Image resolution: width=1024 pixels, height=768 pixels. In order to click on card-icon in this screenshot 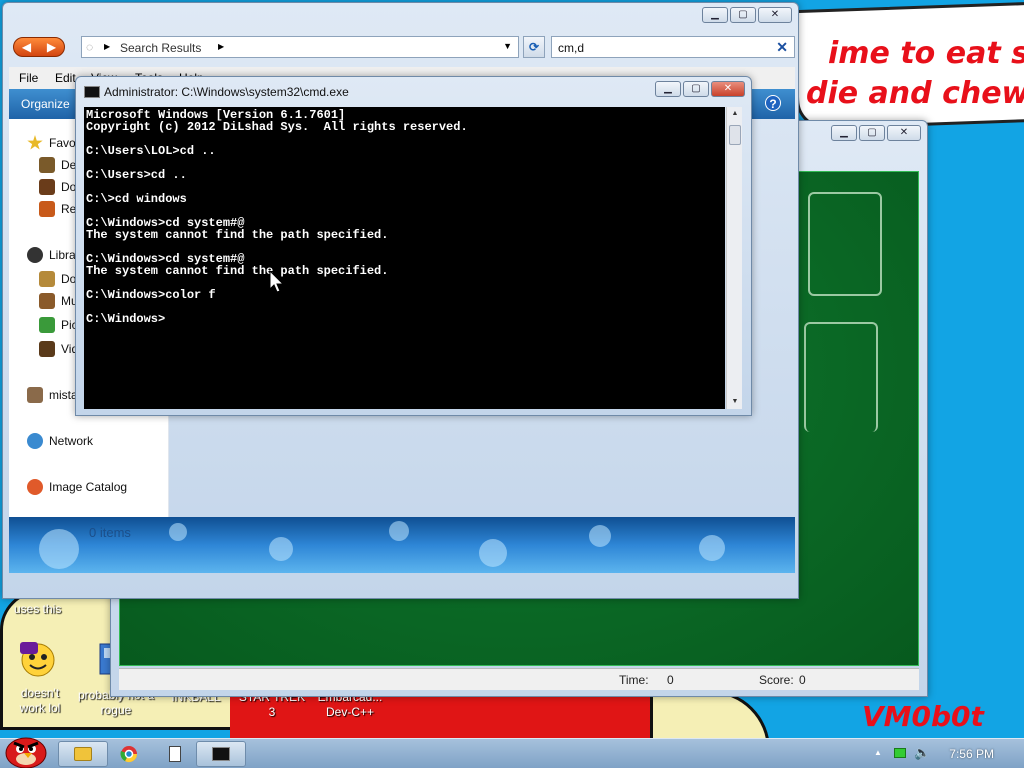, I will do `click(175, 754)`.